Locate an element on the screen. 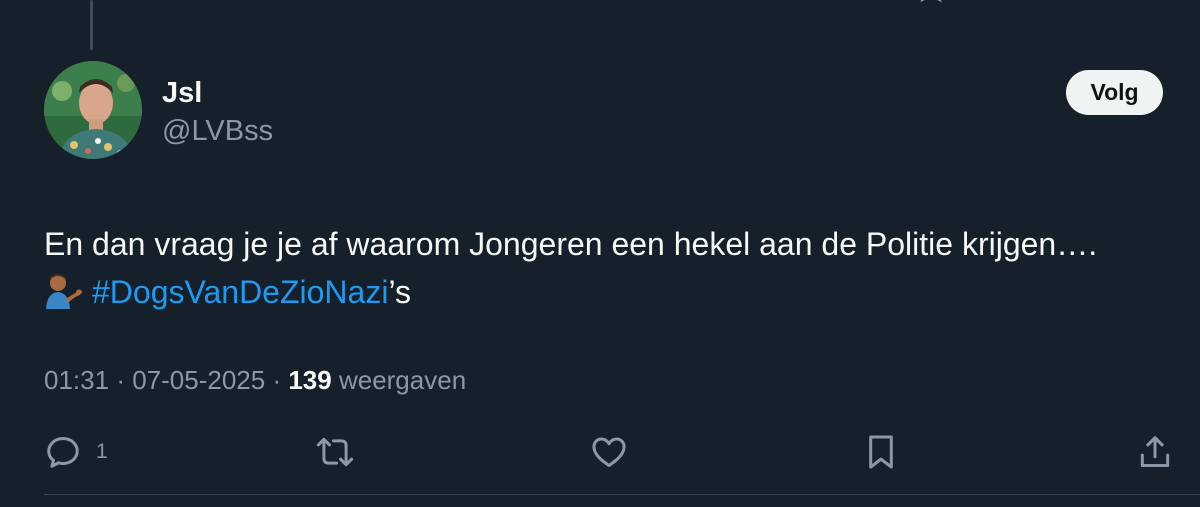 The height and width of the screenshot is (507, 1200). tweet-metadata: 01:31 · 07-05-2025 · 139 weergaven is located at coordinates (255, 380).